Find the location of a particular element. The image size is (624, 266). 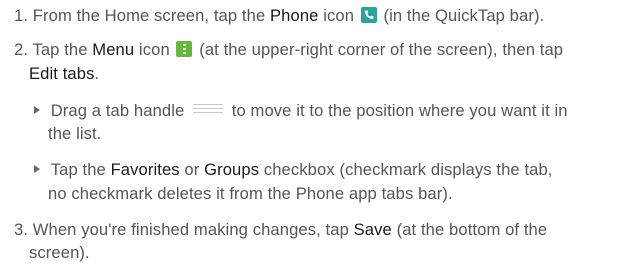

menu-icon is located at coordinates (184, 49).